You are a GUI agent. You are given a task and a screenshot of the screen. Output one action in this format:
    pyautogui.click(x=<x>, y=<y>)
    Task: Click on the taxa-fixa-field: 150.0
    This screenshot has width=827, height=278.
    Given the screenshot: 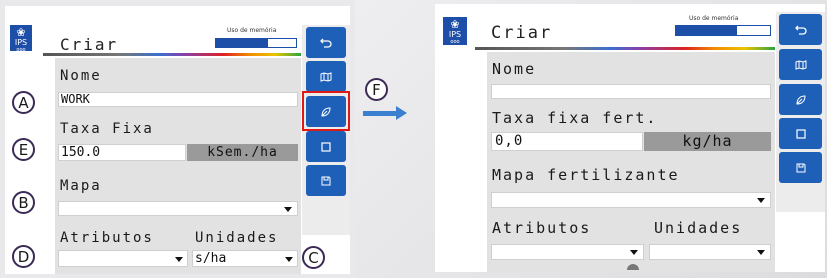 What is the action you would take?
    pyautogui.click(x=122, y=152)
    